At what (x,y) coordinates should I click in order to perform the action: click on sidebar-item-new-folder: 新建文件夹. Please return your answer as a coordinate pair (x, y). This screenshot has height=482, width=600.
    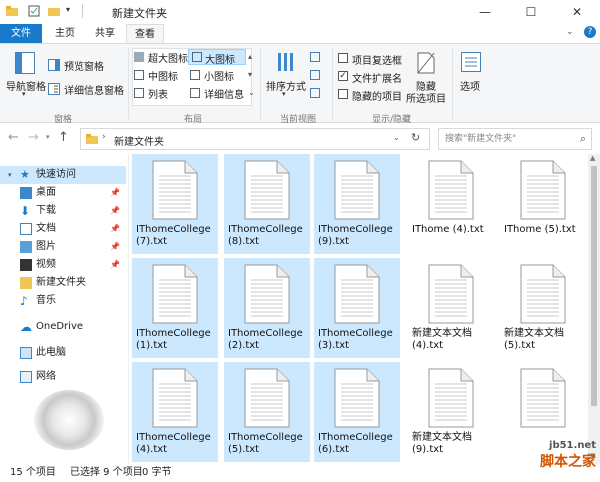
    Looking at the image, I should click on (63, 283).